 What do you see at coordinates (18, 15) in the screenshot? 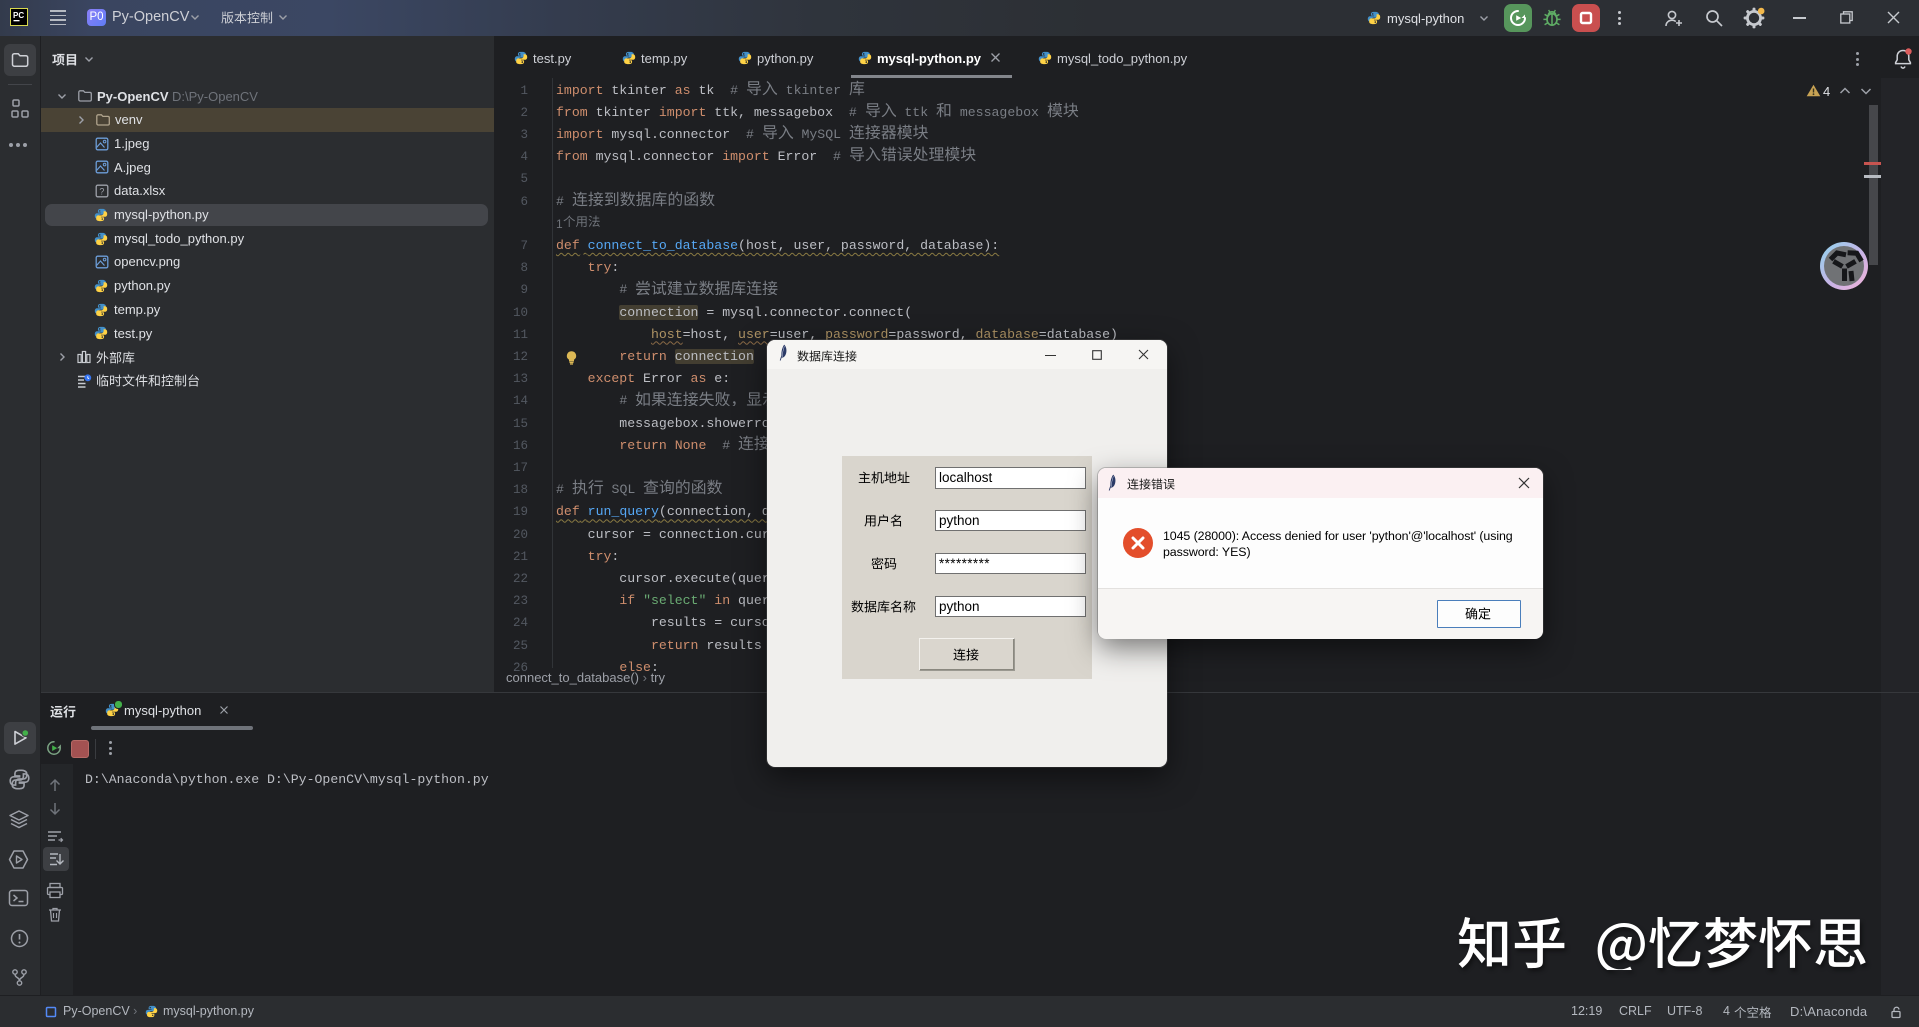
I see `svg-text: PC` at bounding box center [18, 15].